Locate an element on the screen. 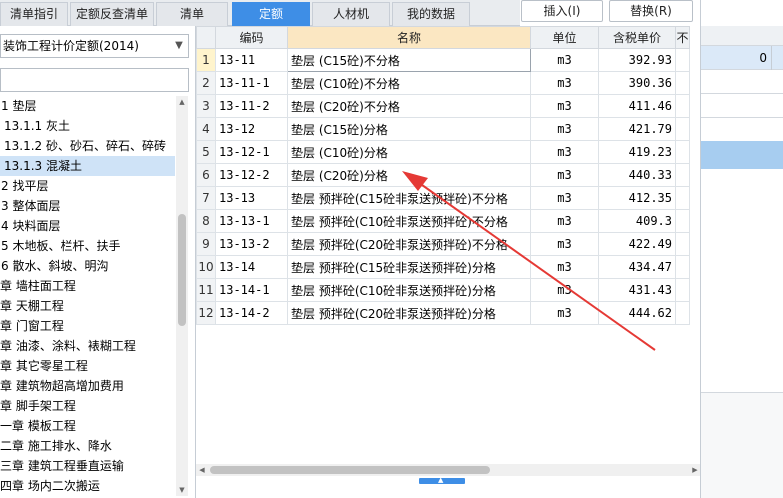  tree-item: 章 油漆、涂料、裱糊工程 is located at coordinates (87, 346).